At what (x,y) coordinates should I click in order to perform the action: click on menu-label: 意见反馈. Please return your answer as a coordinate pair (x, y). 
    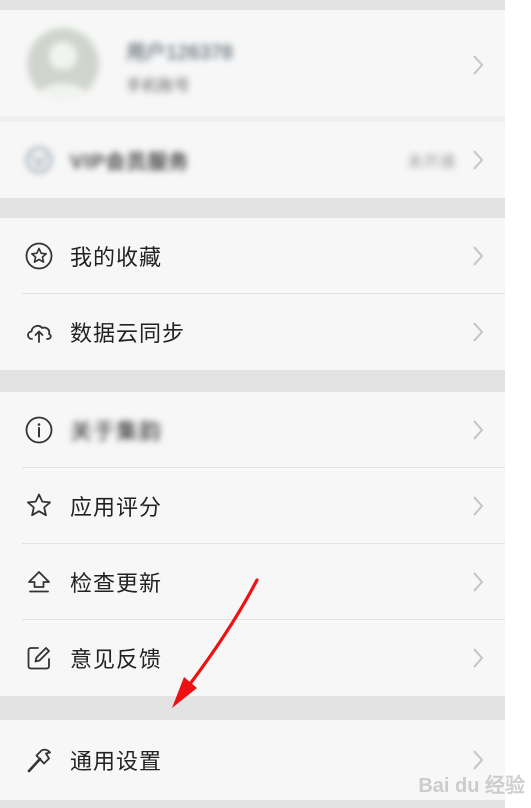
    Looking at the image, I should click on (116, 659).